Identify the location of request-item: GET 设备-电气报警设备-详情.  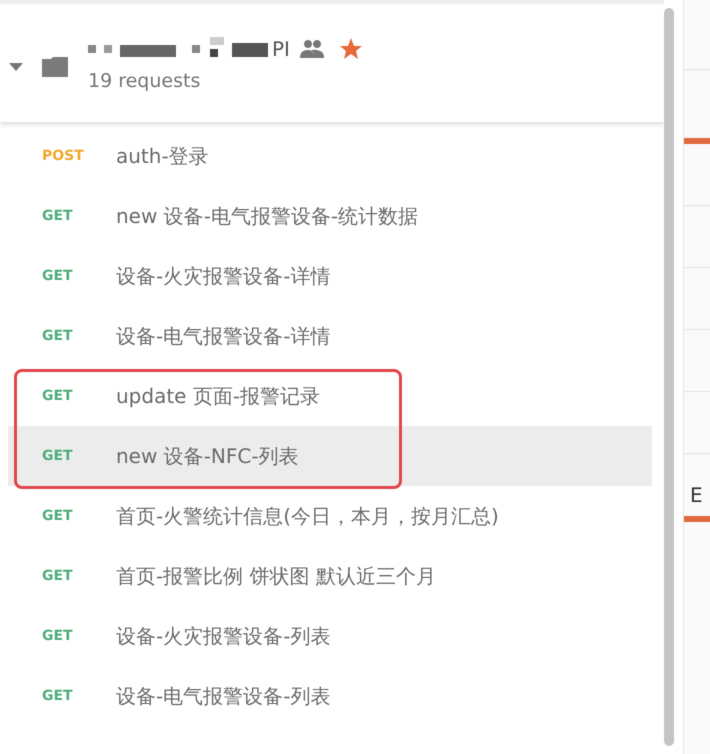
(330, 336).